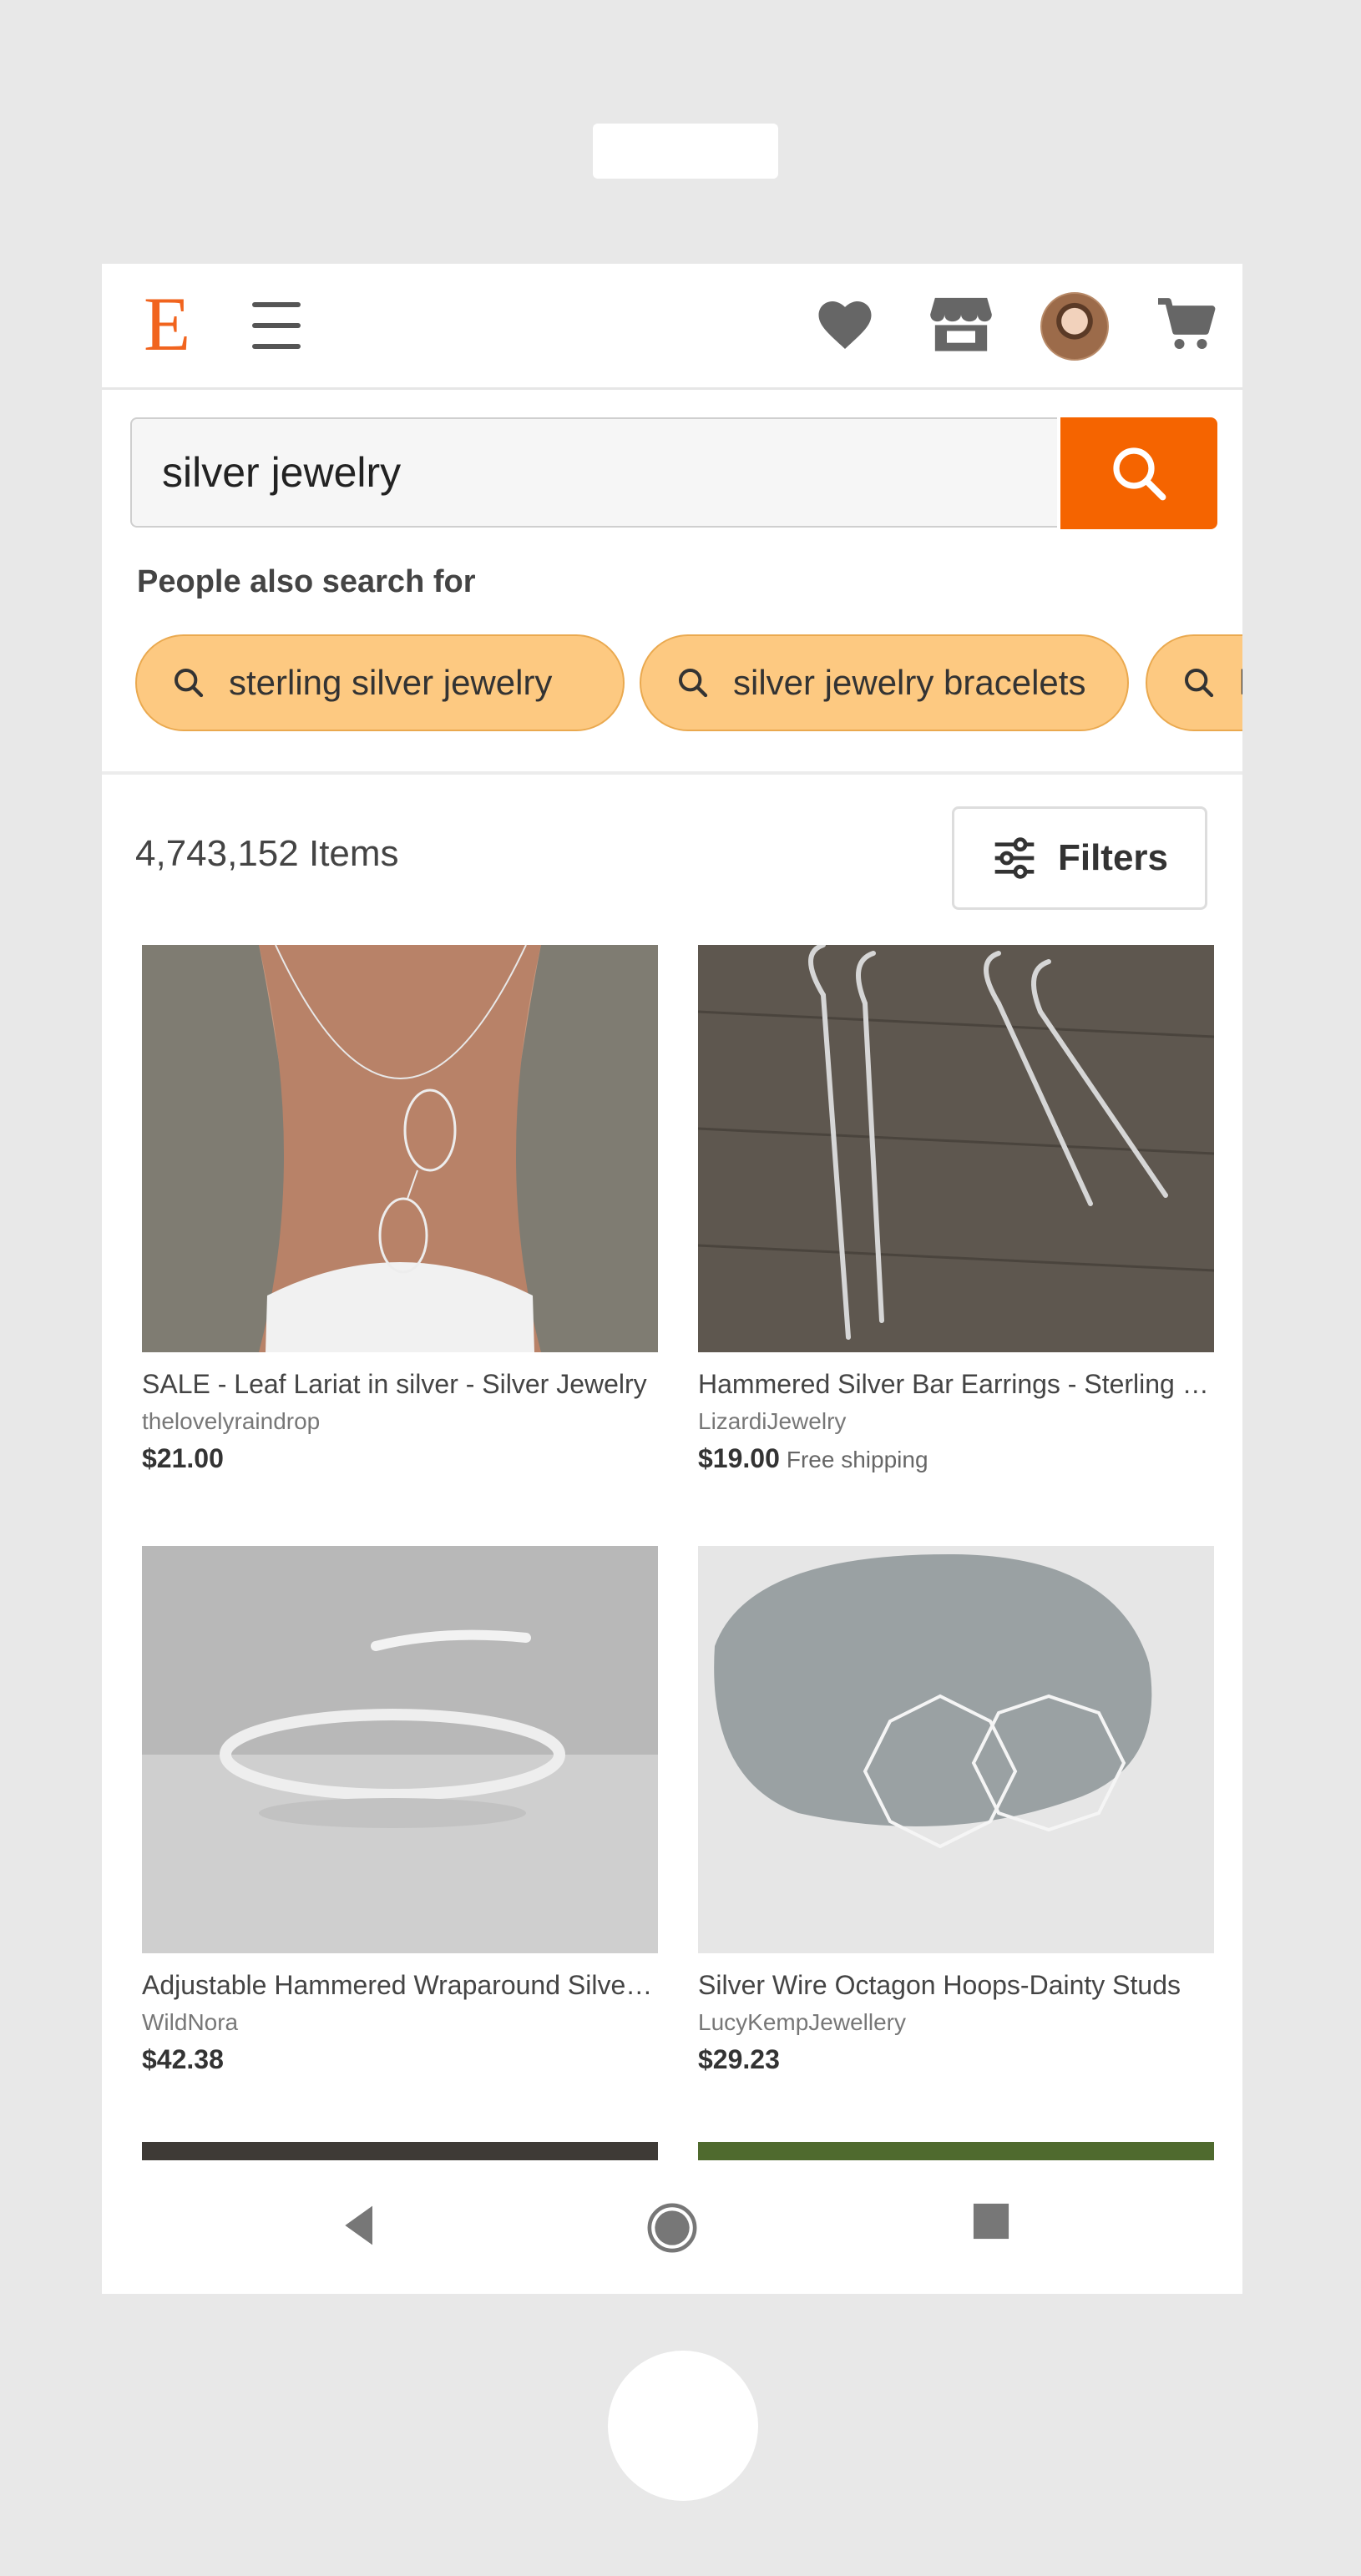  What do you see at coordinates (167, 324) in the screenshot?
I see `etsy-logo: E` at bounding box center [167, 324].